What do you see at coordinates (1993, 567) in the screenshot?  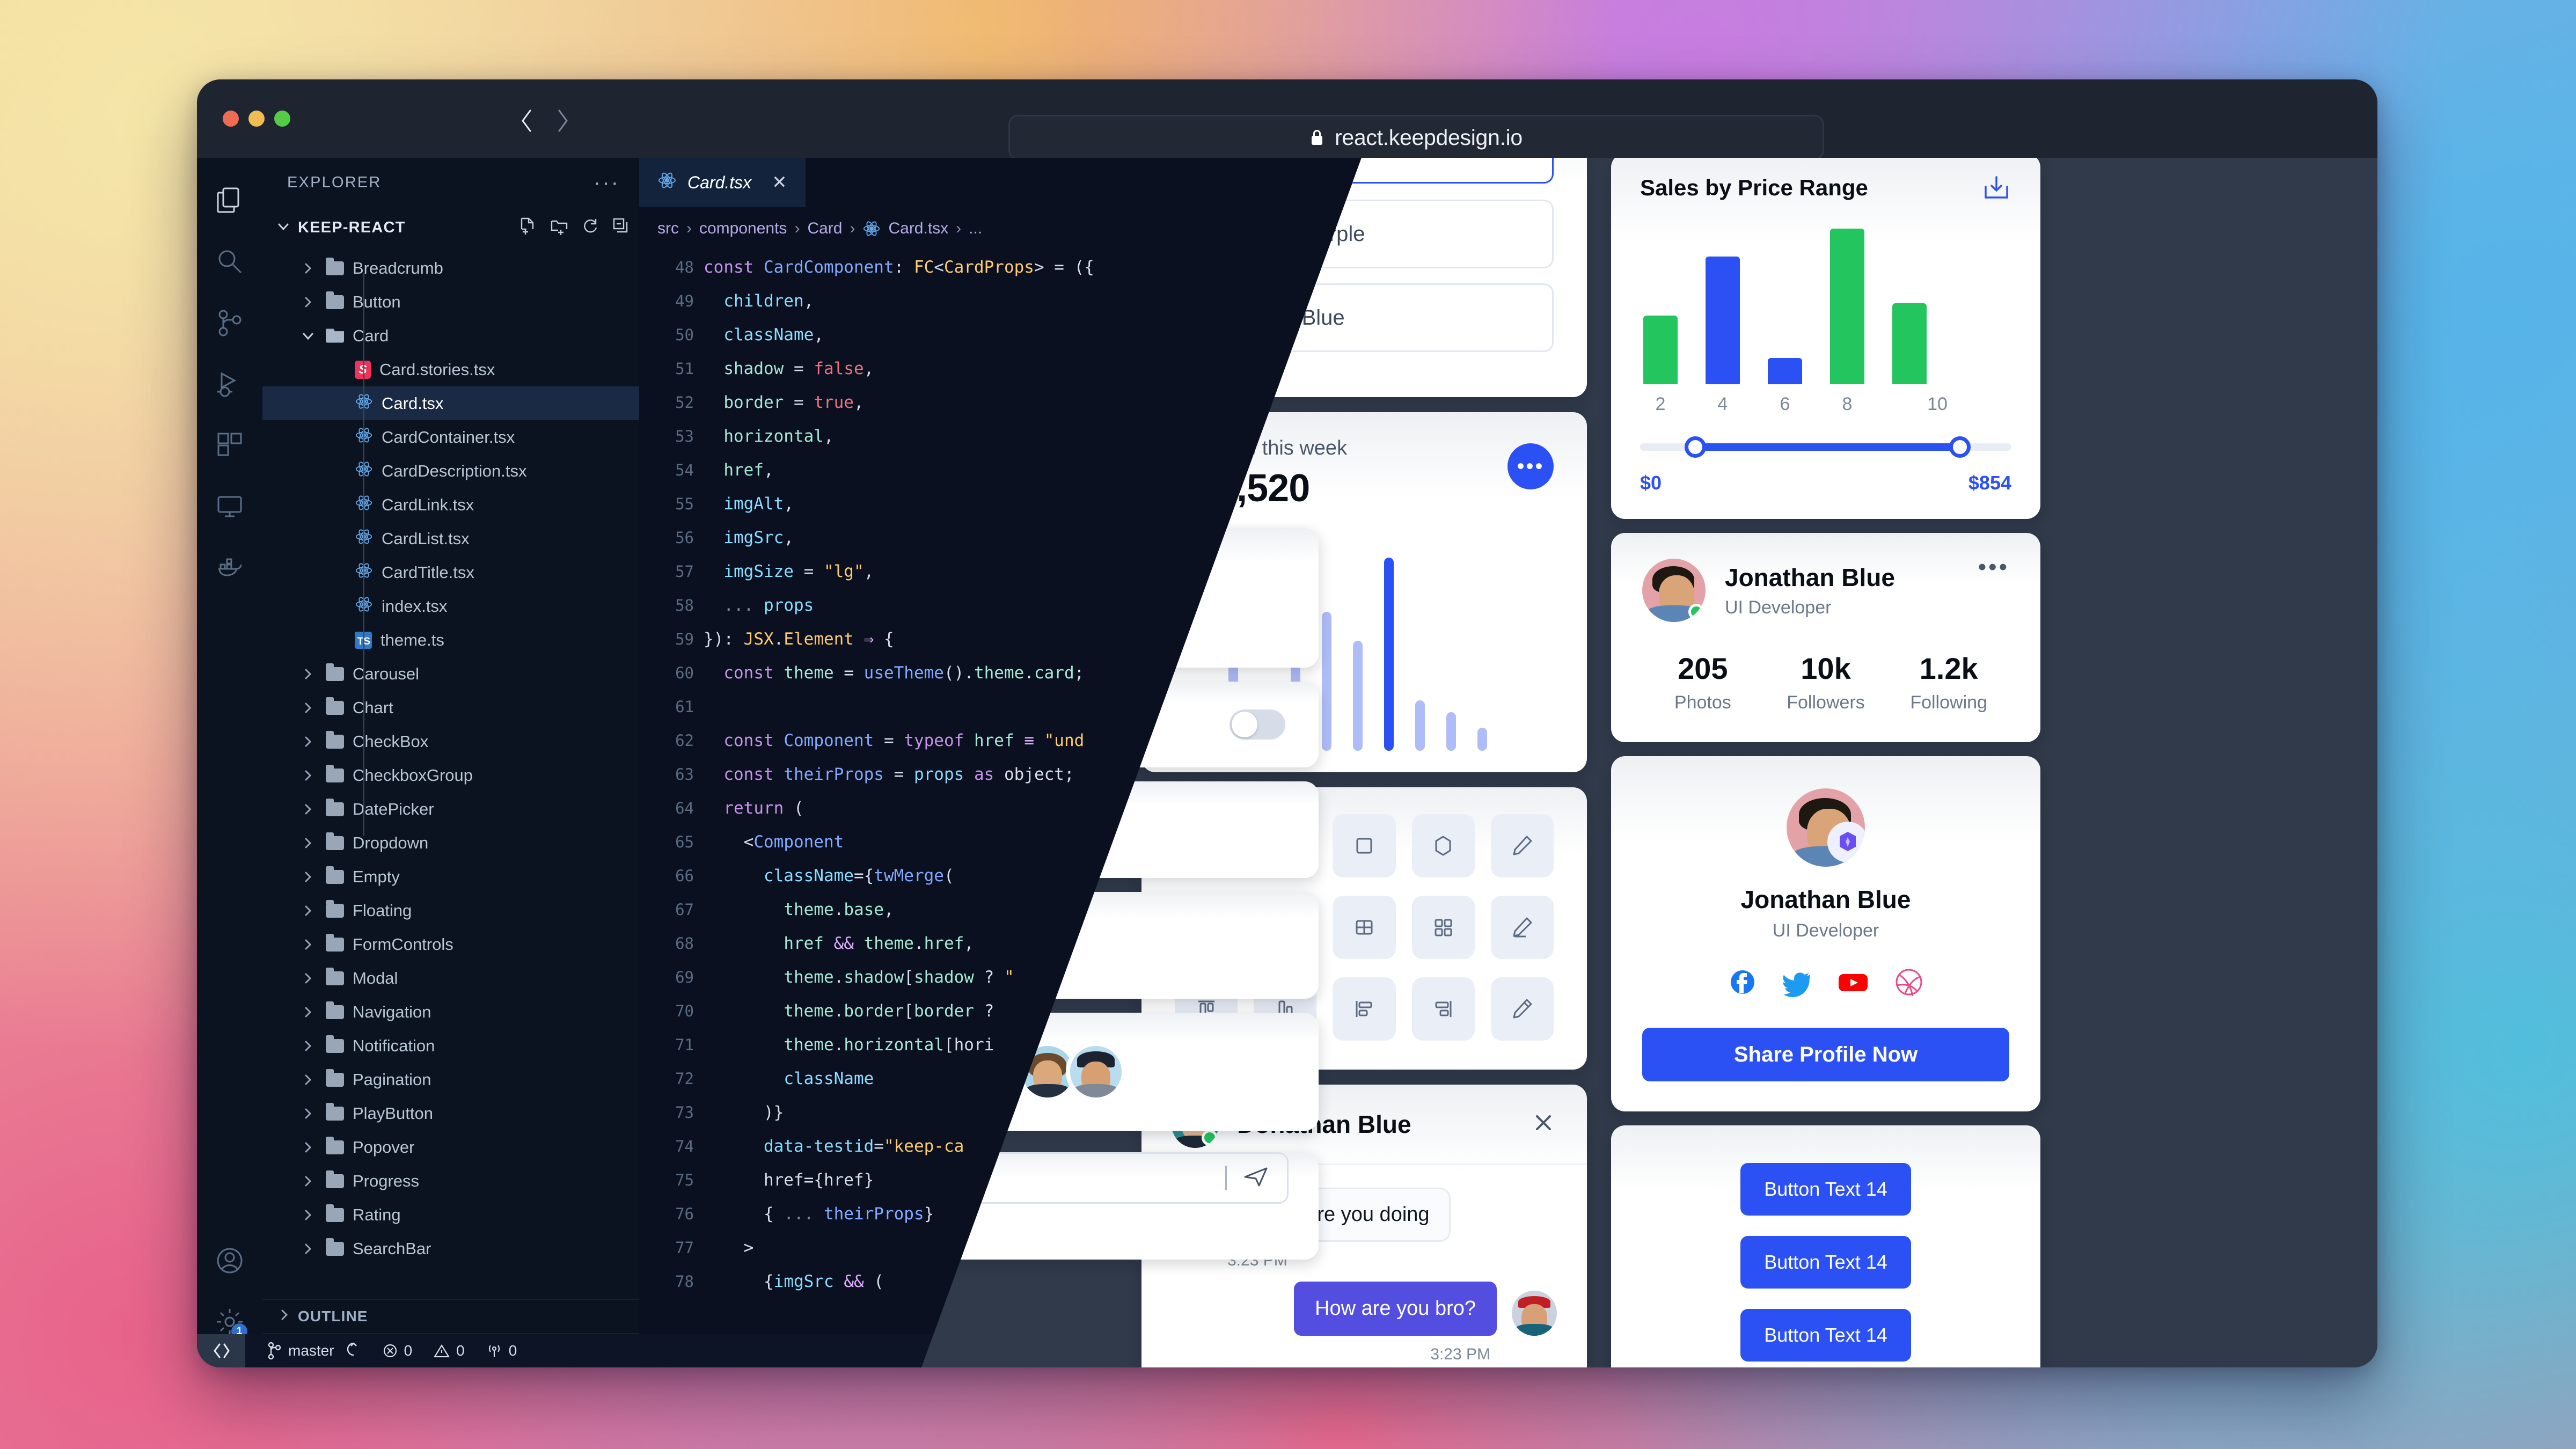 I see `profile-more-button: •••` at bounding box center [1993, 567].